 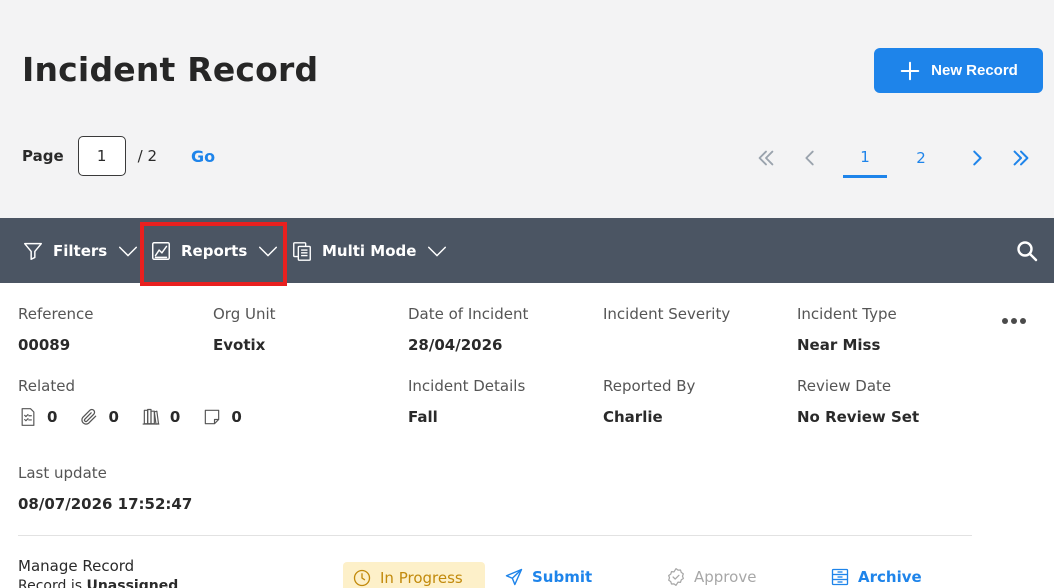 I want to click on related-counts: 0 0 0 0, so click(x=141, y=417).